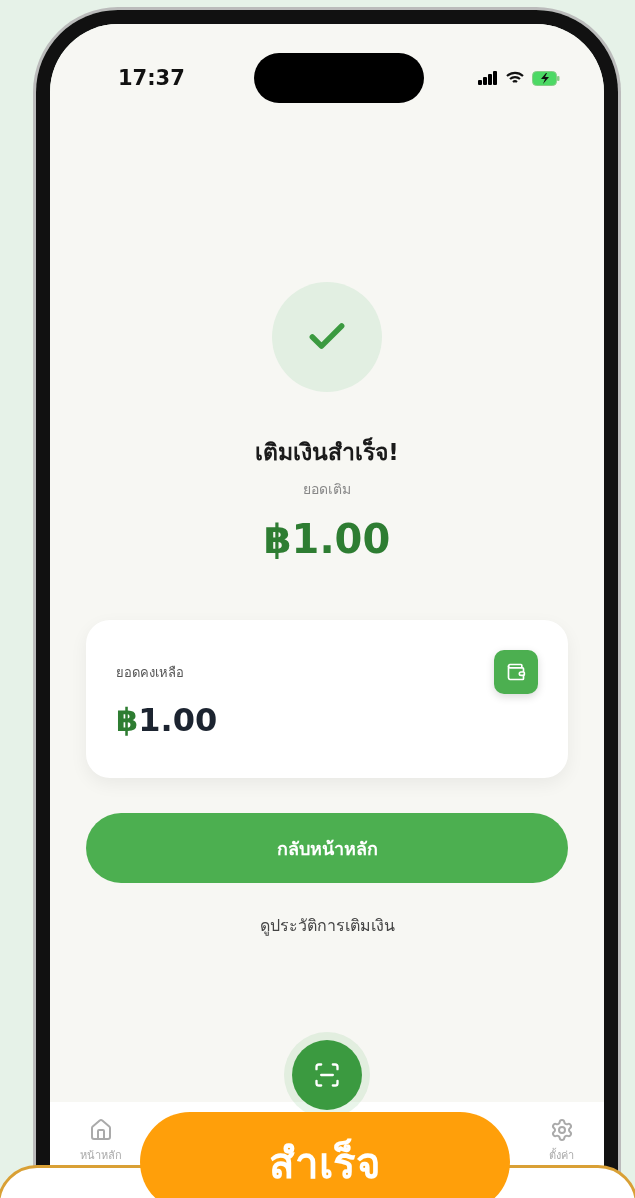  Describe the element at coordinates (327, 925) in the screenshot. I see `history-link: ดูประวัติการเติมเงิน` at that location.